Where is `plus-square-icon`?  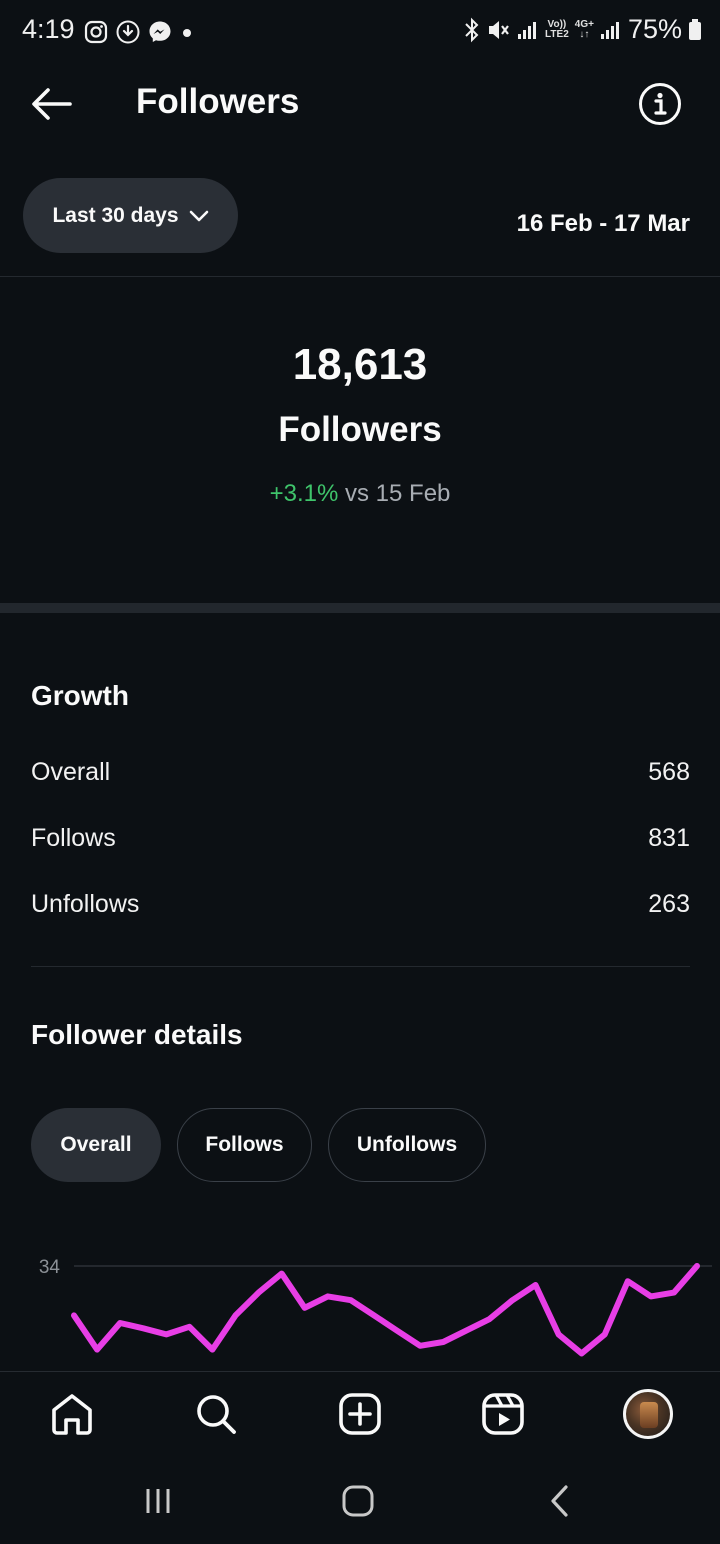
plus-square-icon is located at coordinates (360, 1414).